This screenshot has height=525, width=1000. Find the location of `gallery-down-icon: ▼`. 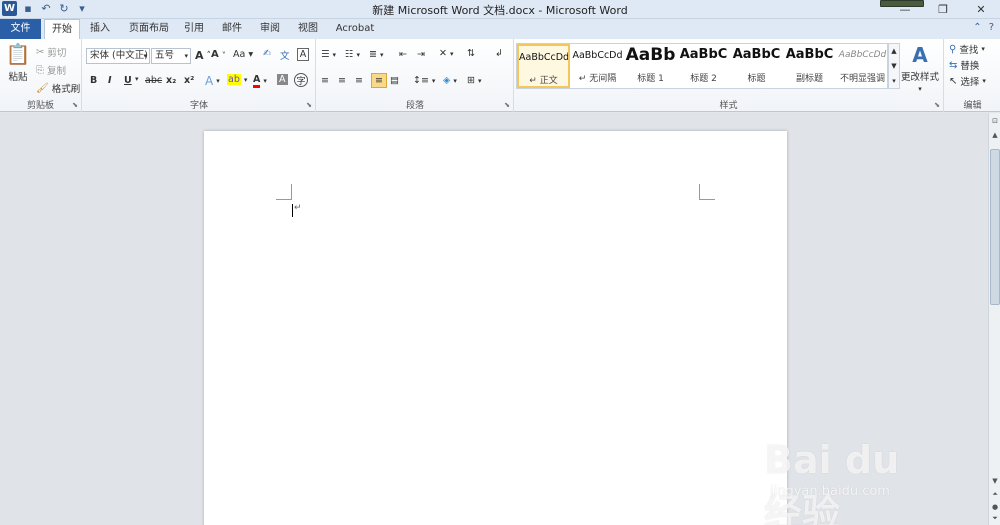

gallery-down-icon: ▼ is located at coordinates (893, 66).